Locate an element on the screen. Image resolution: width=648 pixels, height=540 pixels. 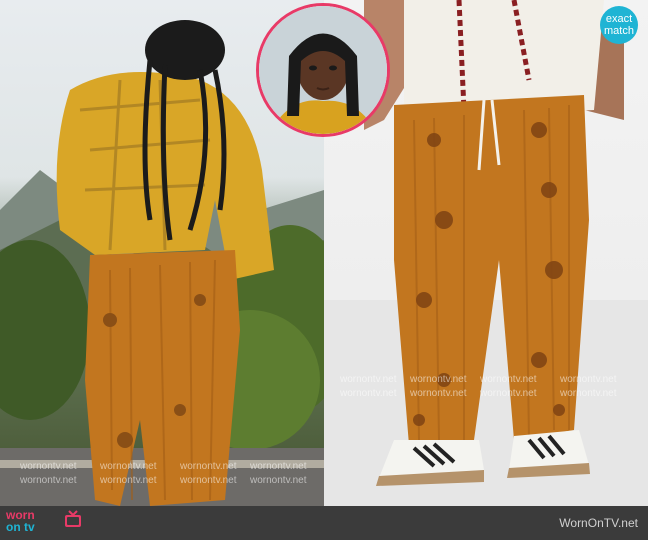
exact-match-badge: exact match is located at coordinates (619, 25).